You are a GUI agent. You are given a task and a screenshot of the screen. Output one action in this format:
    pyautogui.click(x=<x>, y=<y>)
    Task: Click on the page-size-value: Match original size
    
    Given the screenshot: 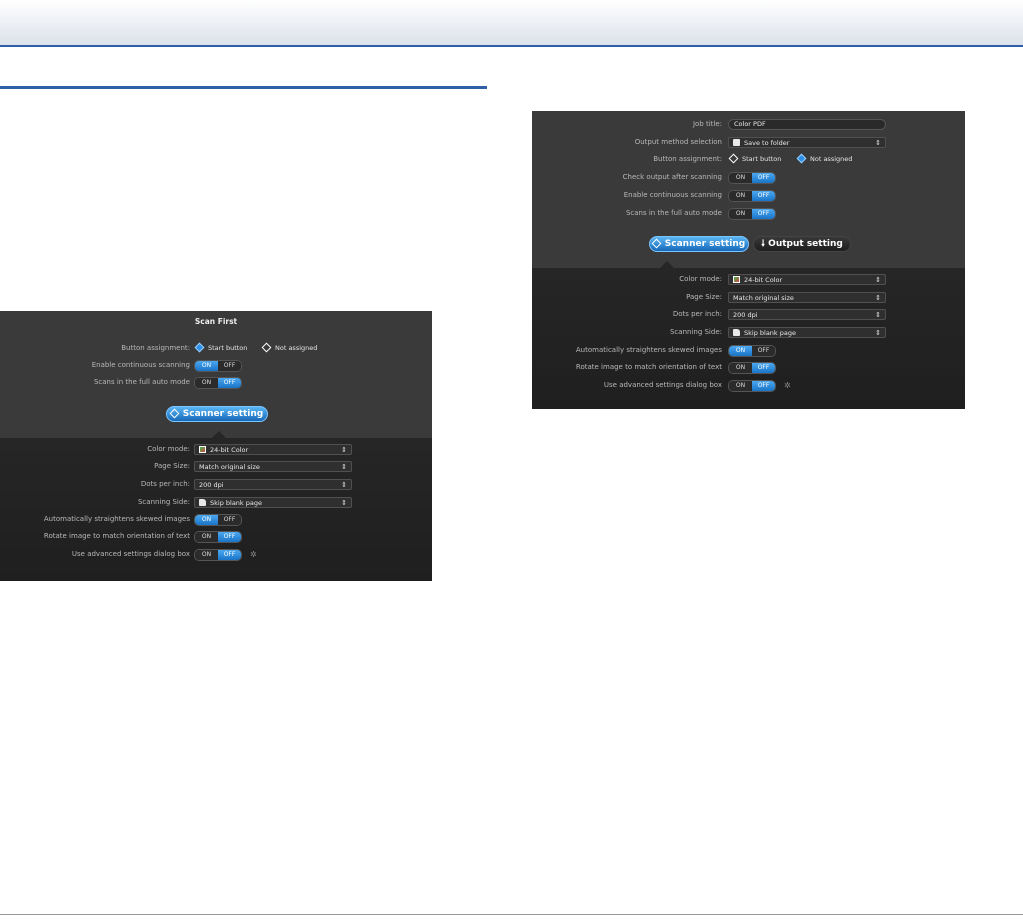 What is the action you would take?
    pyautogui.click(x=763, y=298)
    